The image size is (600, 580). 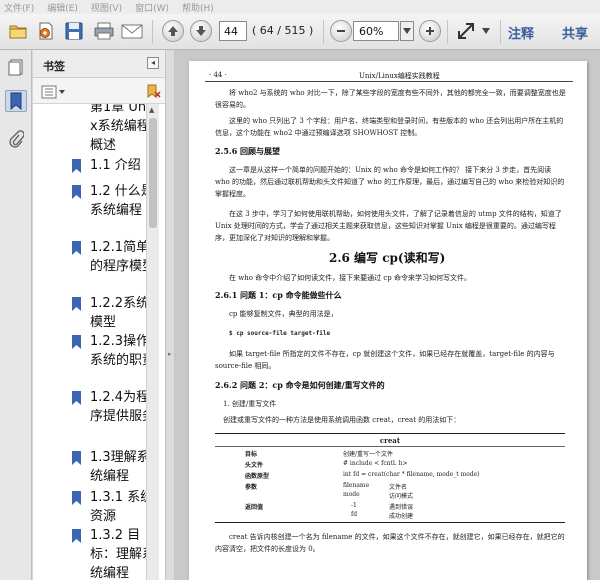 What do you see at coordinates (341, 31) in the screenshot?
I see `zoom-out-button` at bounding box center [341, 31].